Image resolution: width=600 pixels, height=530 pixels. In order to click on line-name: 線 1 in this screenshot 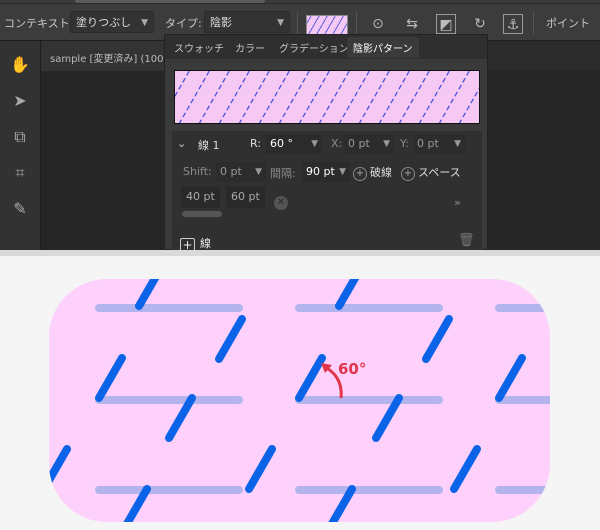, I will do `click(209, 145)`.